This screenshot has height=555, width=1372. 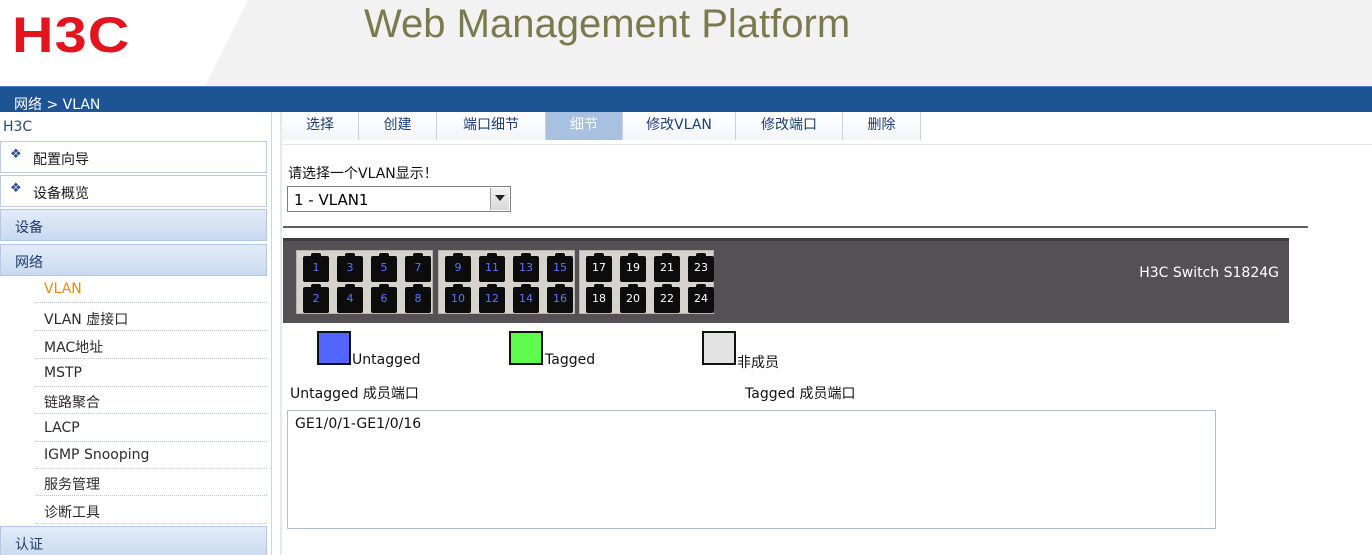 What do you see at coordinates (133, 225) in the screenshot?
I see `sidebar-category-device: 设备` at bounding box center [133, 225].